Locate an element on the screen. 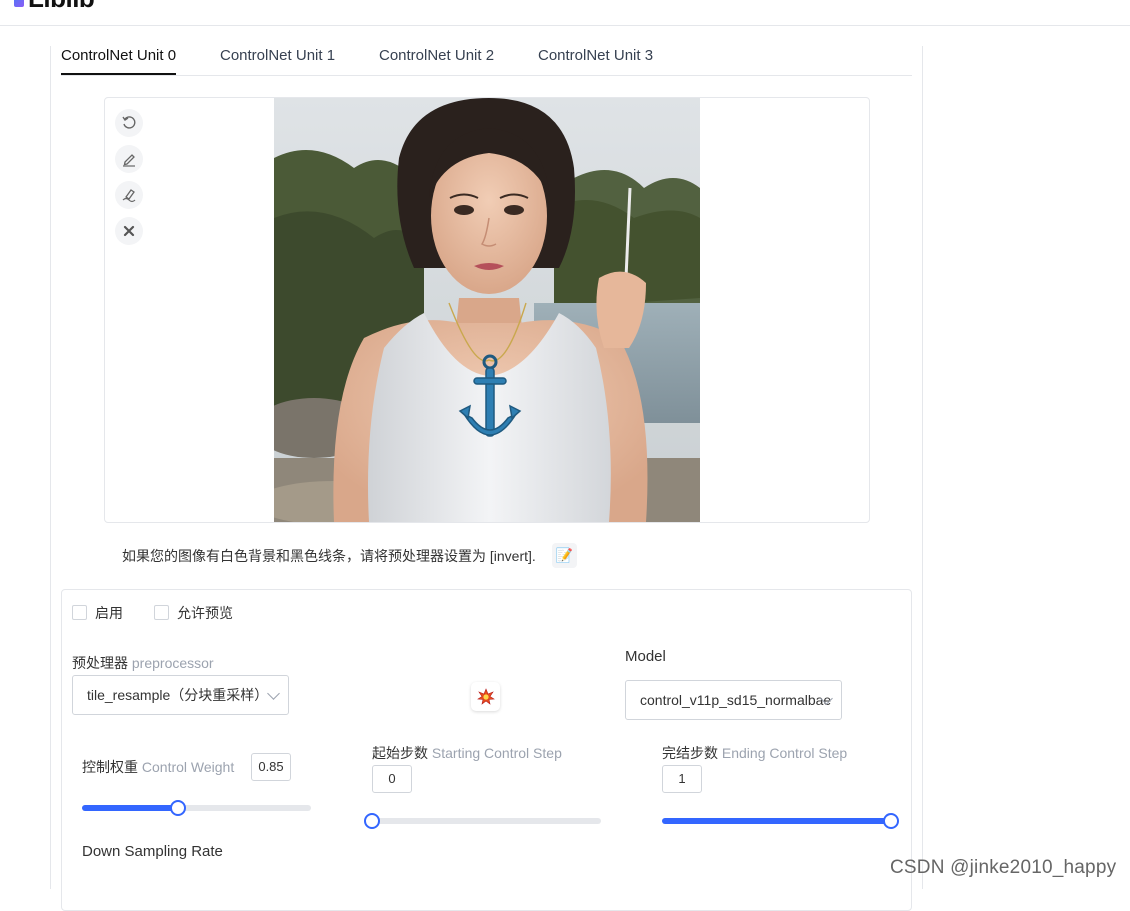 This screenshot has width=1130, height=911. preprocessor-select: tile_resample（分块重采样） is located at coordinates (180, 695).